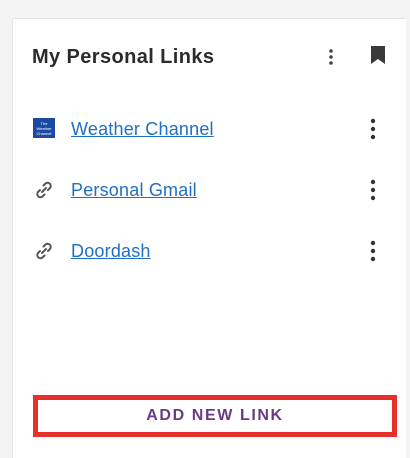 This screenshot has width=410, height=458. What do you see at coordinates (44, 129) in the screenshot?
I see `weather-channel-logo: The Weather Channel` at bounding box center [44, 129].